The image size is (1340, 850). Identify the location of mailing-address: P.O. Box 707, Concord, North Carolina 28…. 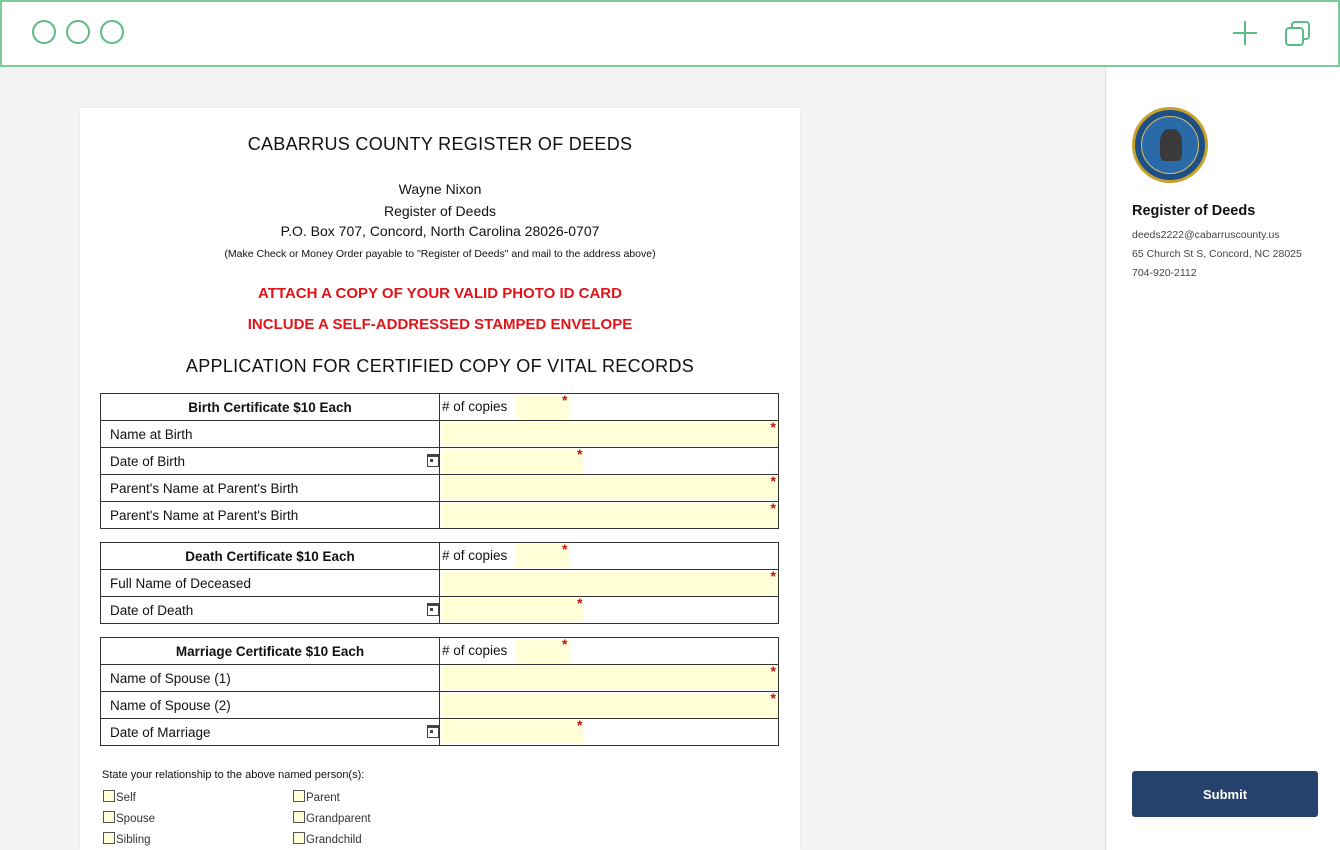
(440, 231).